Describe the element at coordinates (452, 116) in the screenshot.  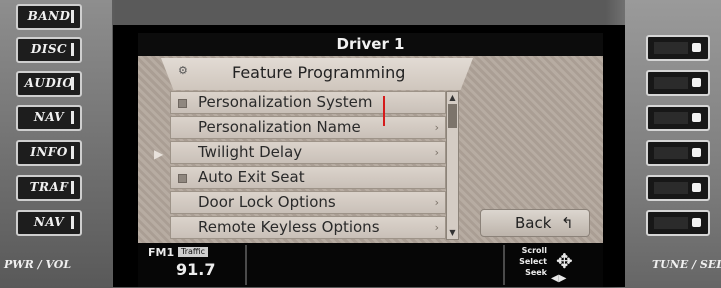
I see `scroll-thumb` at that location.